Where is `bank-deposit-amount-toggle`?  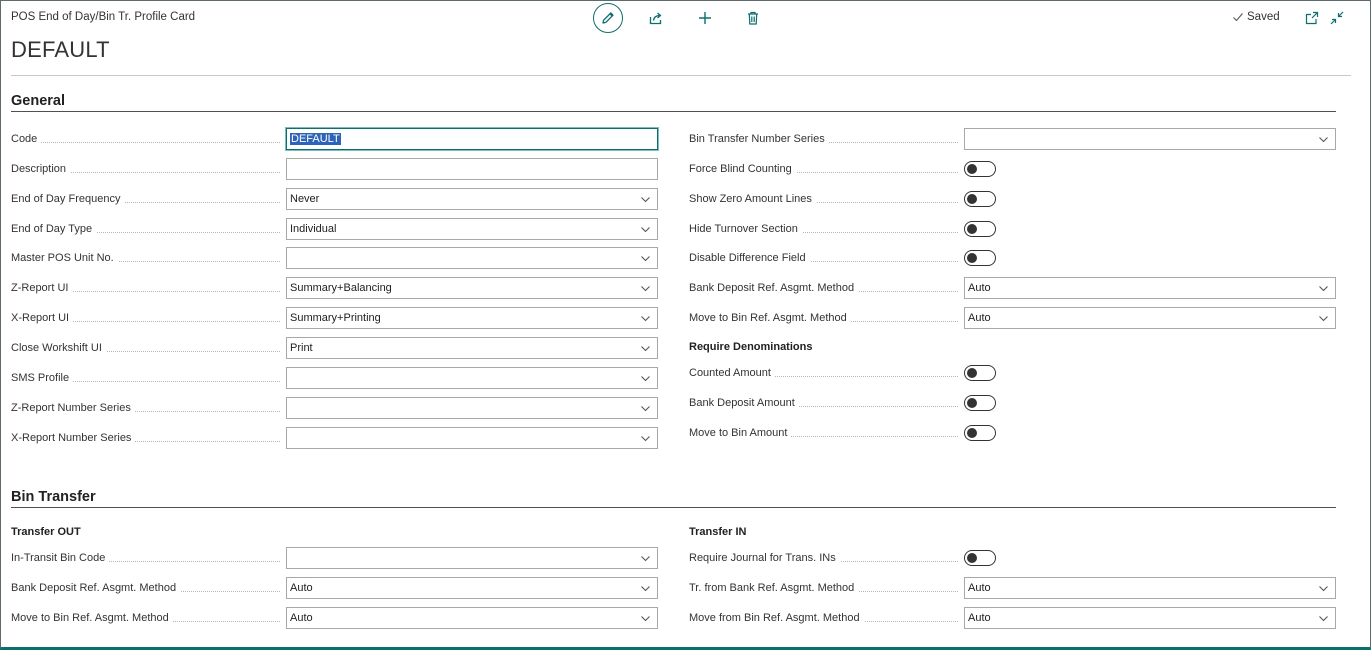 bank-deposit-amount-toggle is located at coordinates (980, 403).